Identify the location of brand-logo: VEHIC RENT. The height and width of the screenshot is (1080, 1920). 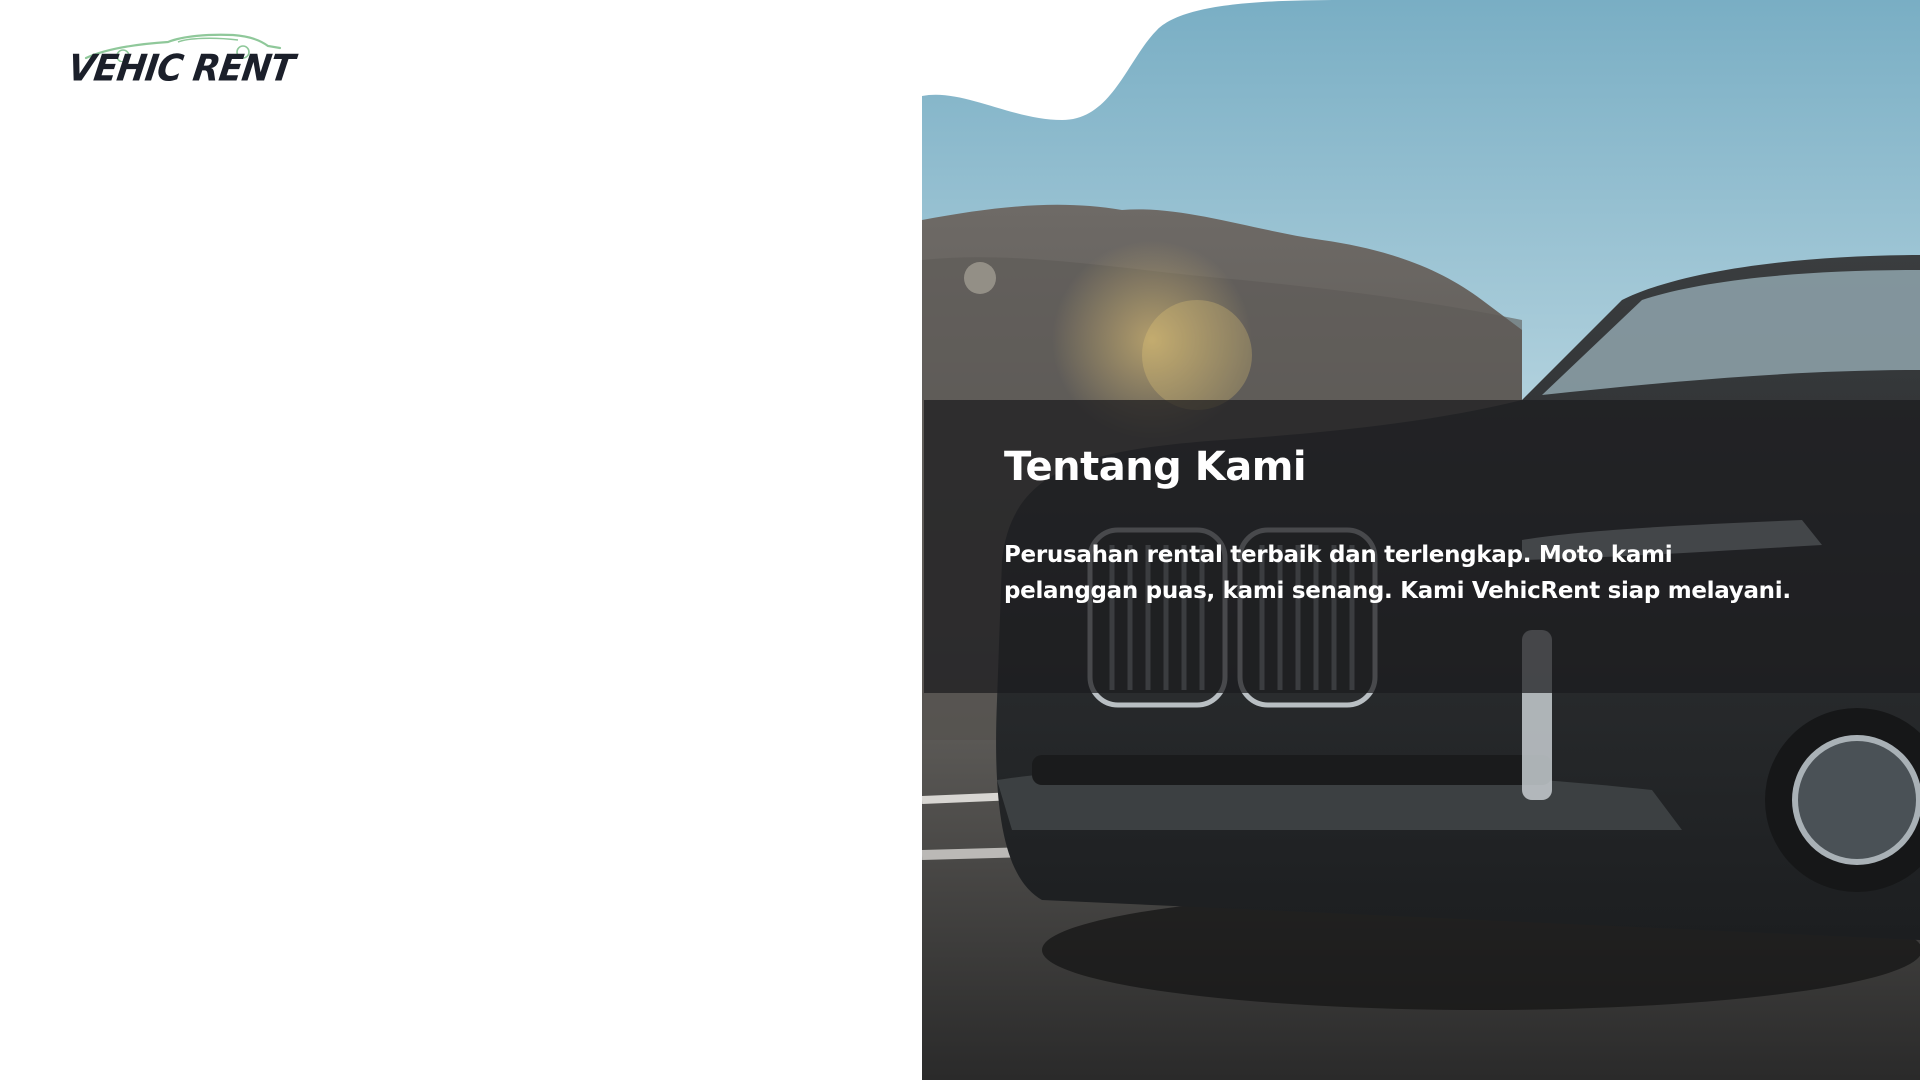
(181, 64).